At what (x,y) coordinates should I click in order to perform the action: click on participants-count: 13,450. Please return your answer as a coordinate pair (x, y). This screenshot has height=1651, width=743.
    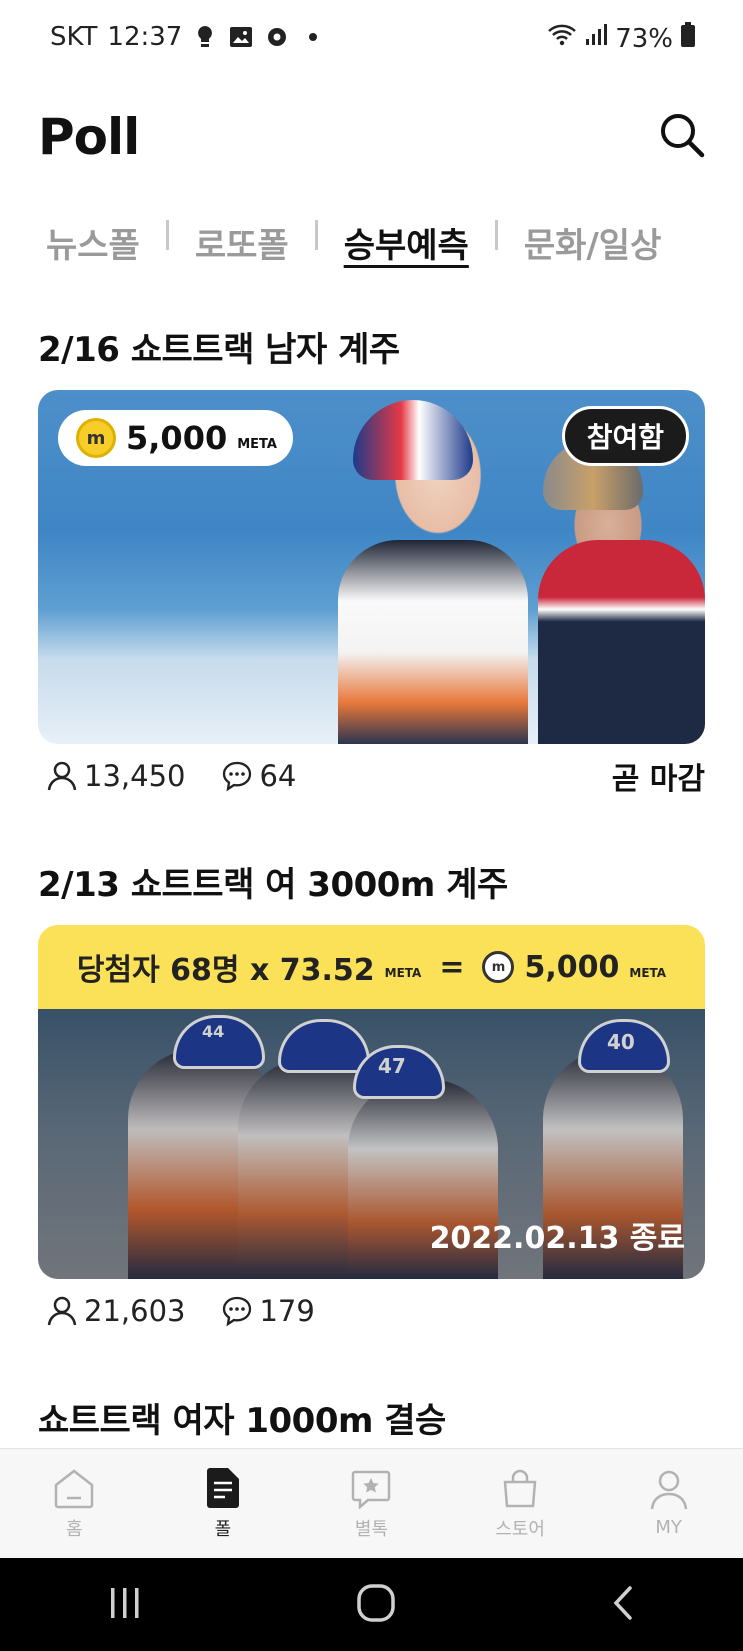
    Looking at the image, I should click on (115, 776).